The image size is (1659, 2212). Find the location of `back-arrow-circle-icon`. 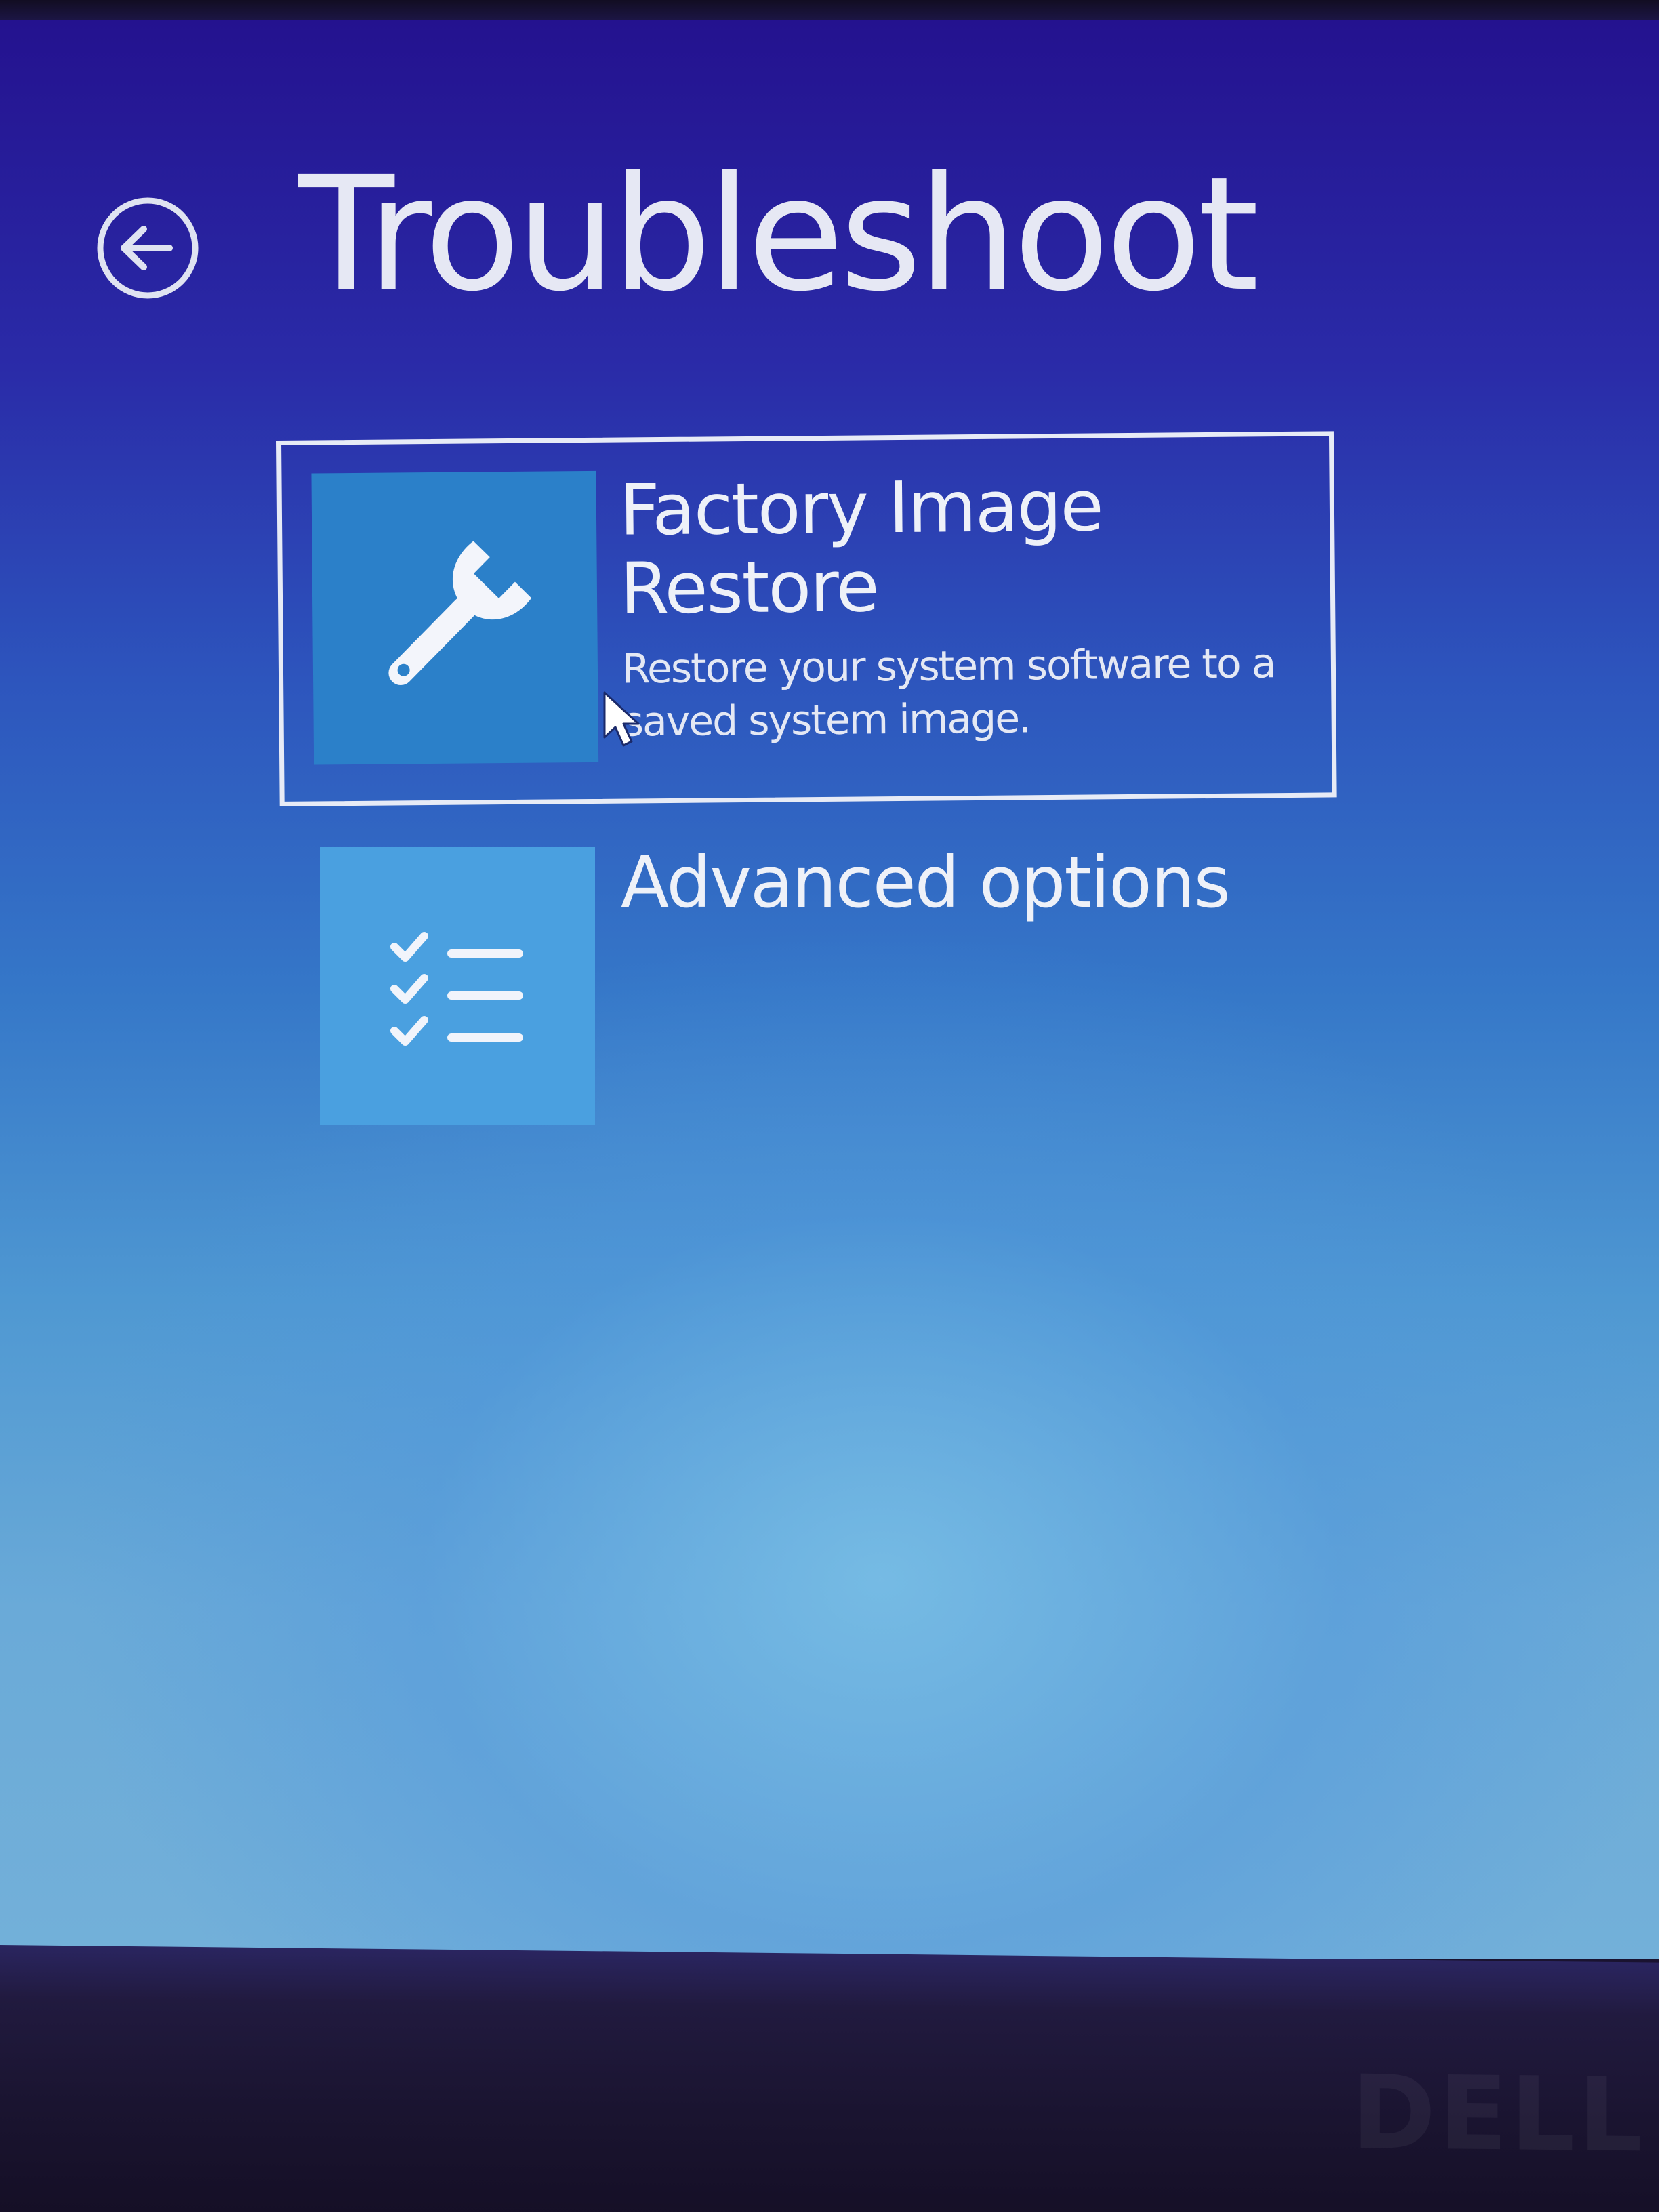

back-arrow-circle-icon is located at coordinates (148, 248).